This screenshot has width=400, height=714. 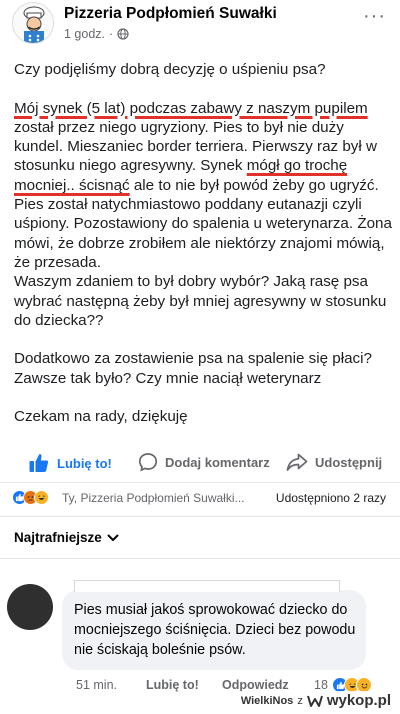 I want to click on sort-label: Najtrafniejsze, so click(x=58, y=537).